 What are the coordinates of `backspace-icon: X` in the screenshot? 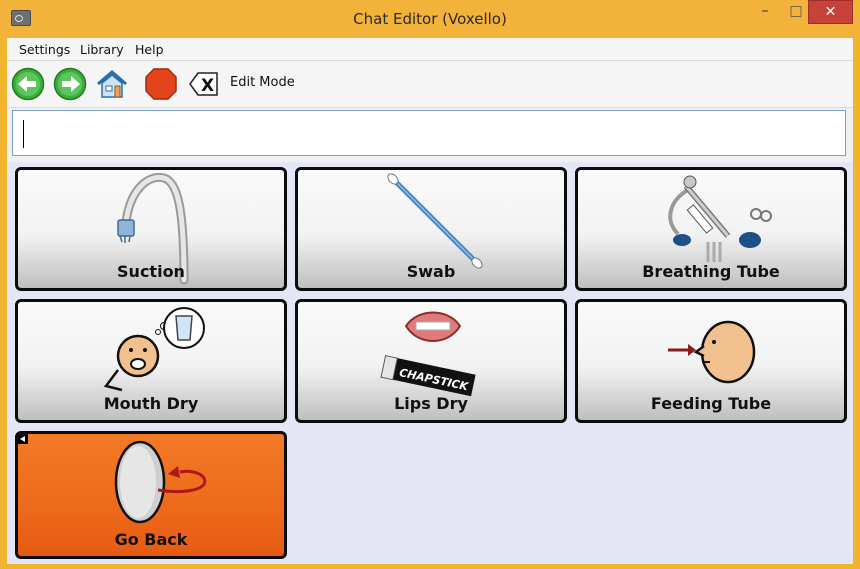 It's located at (203, 84).